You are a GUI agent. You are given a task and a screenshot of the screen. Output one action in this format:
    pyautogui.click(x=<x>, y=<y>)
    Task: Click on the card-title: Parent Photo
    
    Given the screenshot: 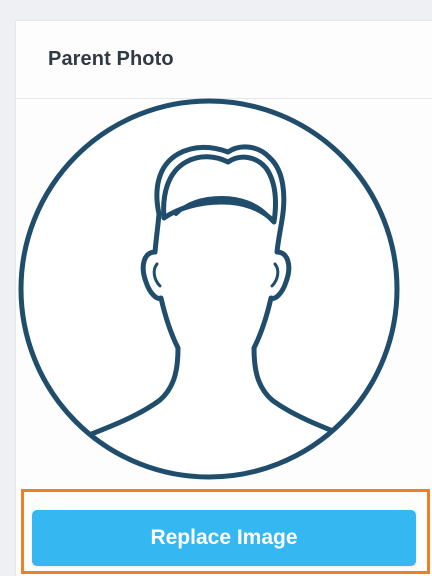 What is the action you would take?
    pyautogui.click(x=111, y=59)
    